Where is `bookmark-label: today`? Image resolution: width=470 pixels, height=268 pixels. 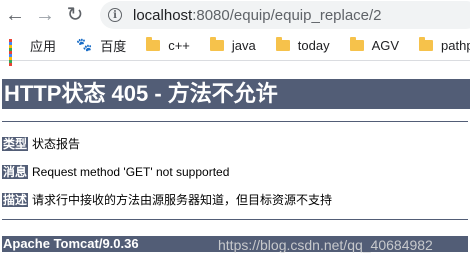 bookmark-label: today is located at coordinates (313, 45).